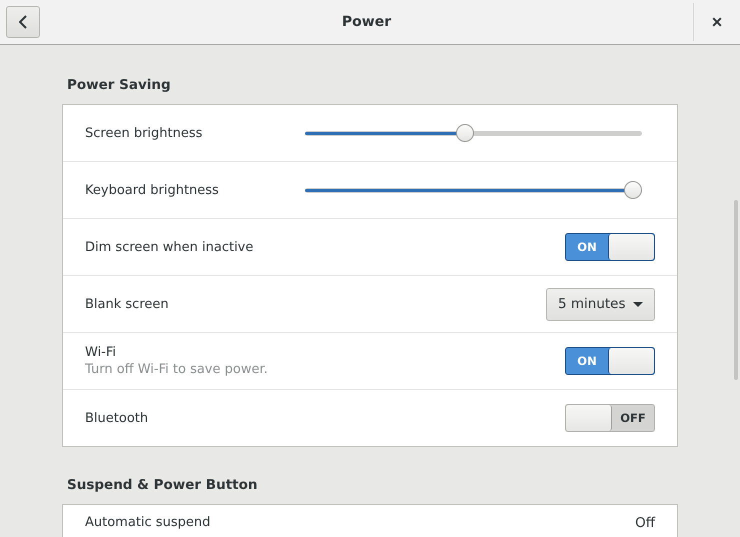 This screenshot has width=740, height=537. I want to click on setting-label: Wi-Fi, so click(101, 352).